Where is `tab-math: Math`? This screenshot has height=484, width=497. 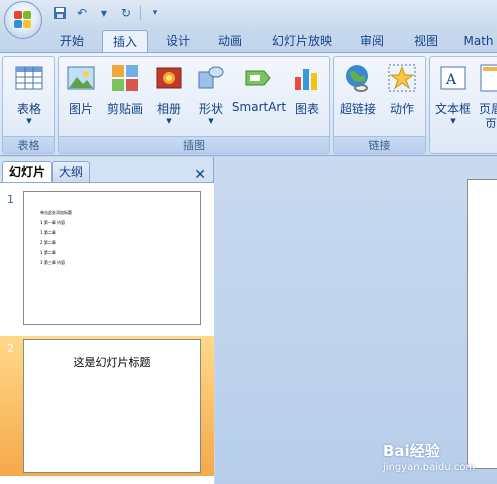
tab-math: Math is located at coordinates (478, 41).